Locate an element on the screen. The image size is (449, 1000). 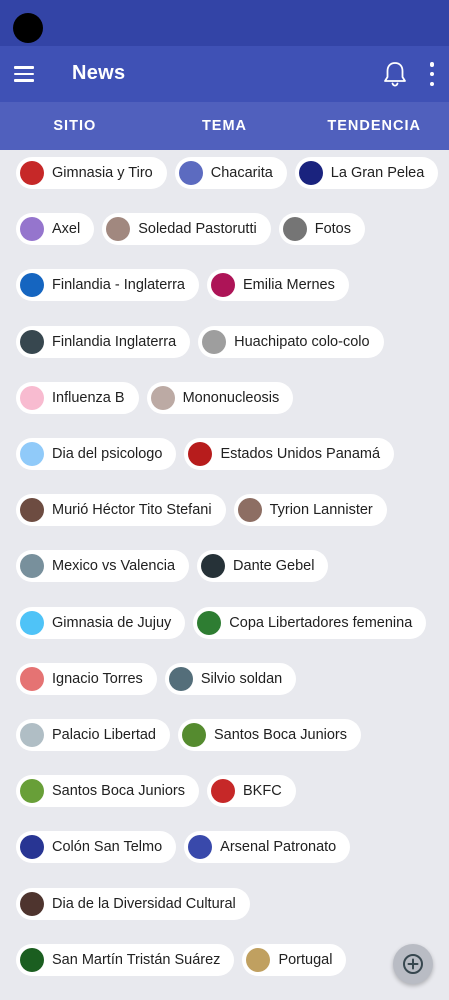
topic-chip: Mononucleosis is located at coordinates (220, 397).